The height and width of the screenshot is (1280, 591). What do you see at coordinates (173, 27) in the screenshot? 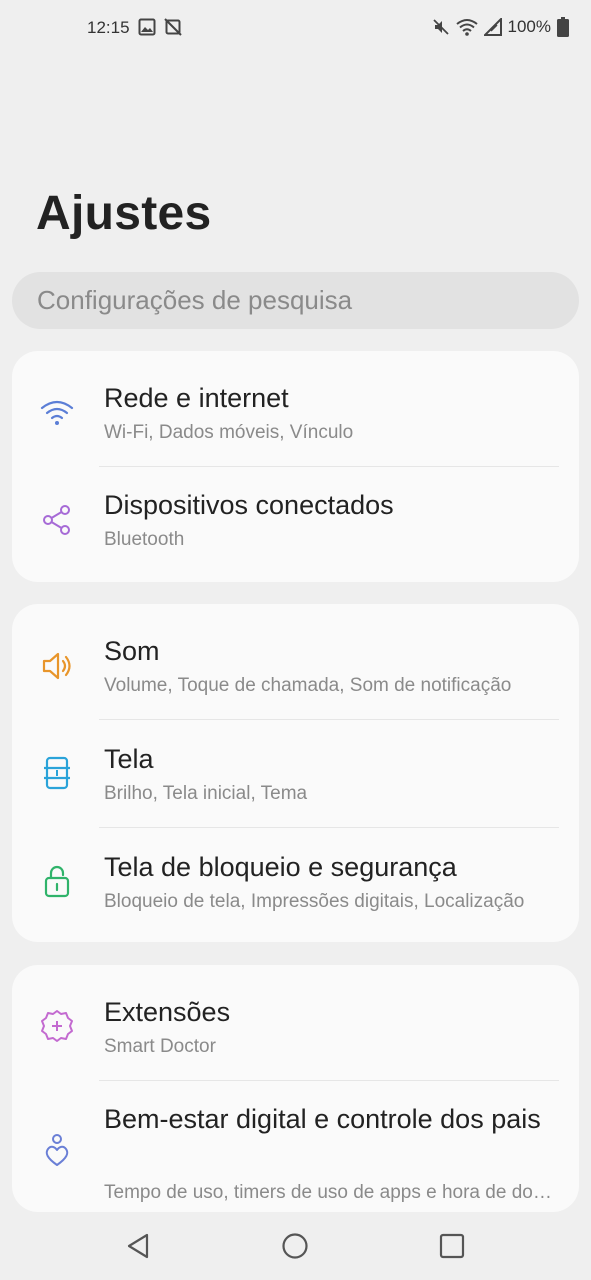
I see `no-sync-icon` at bounding box center [173, 27].